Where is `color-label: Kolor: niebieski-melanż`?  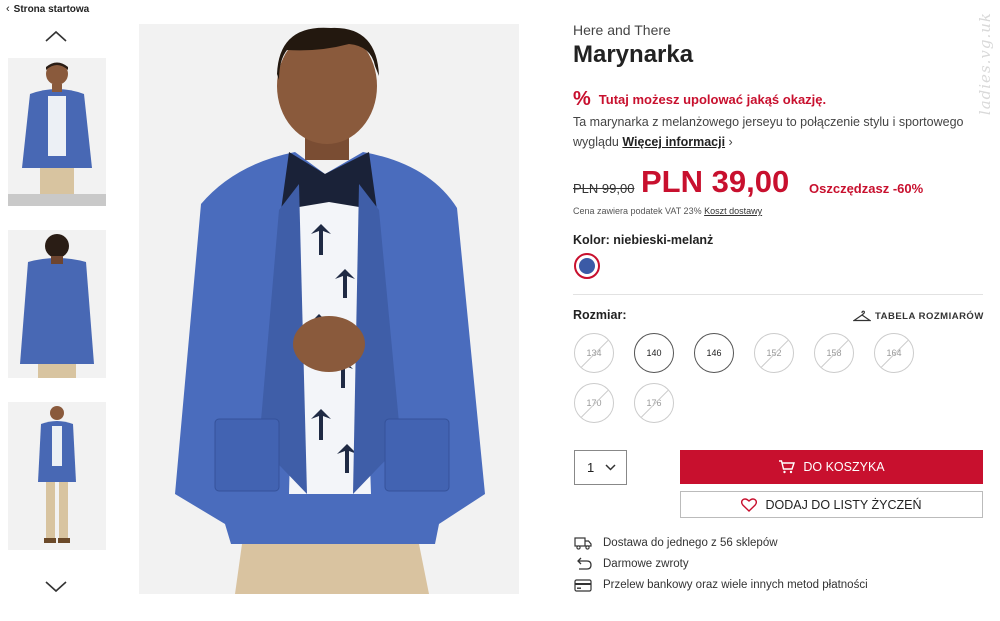 color-label: Kolor: niebieski-melanż is located at coordinates (643, 240).